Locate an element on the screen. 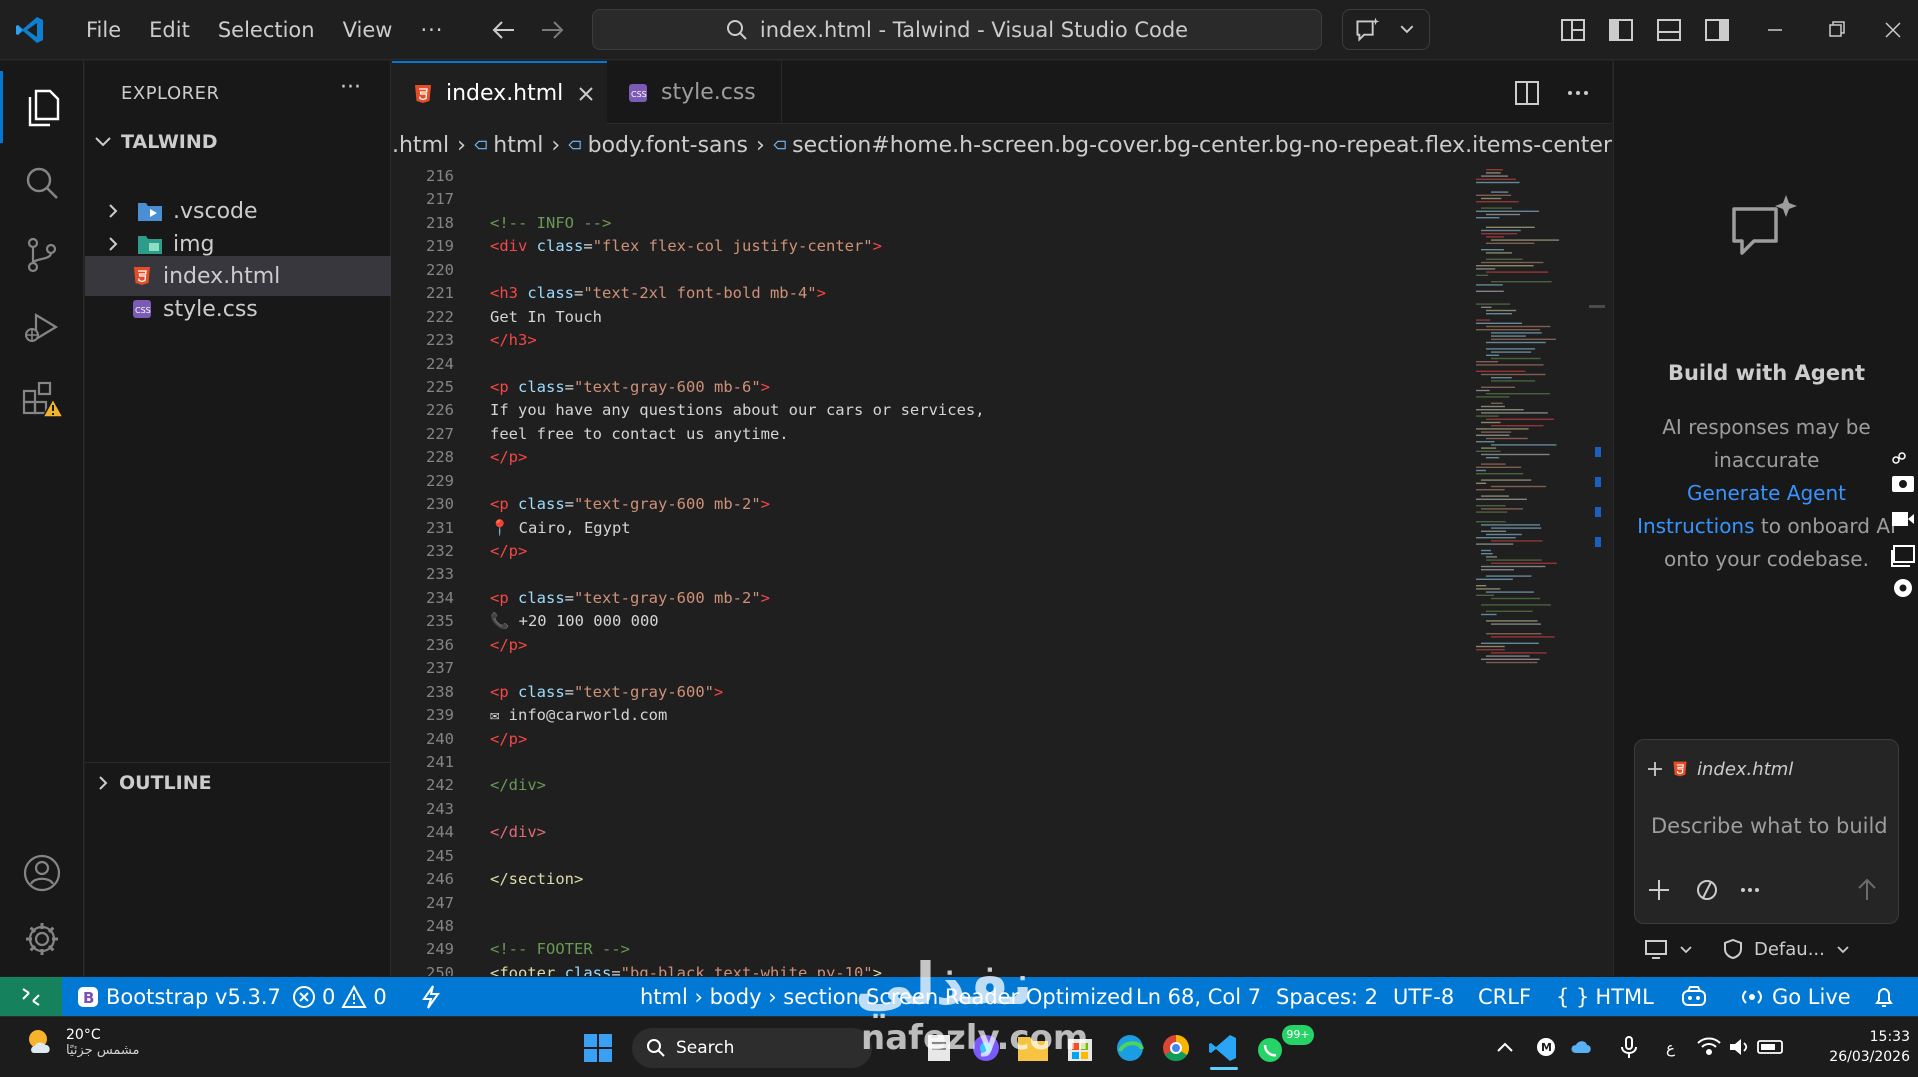 Image resolution: width=1918 pixels, height=1077 pixels. whatsapp-icon is located at coordinates (1270, 1050).